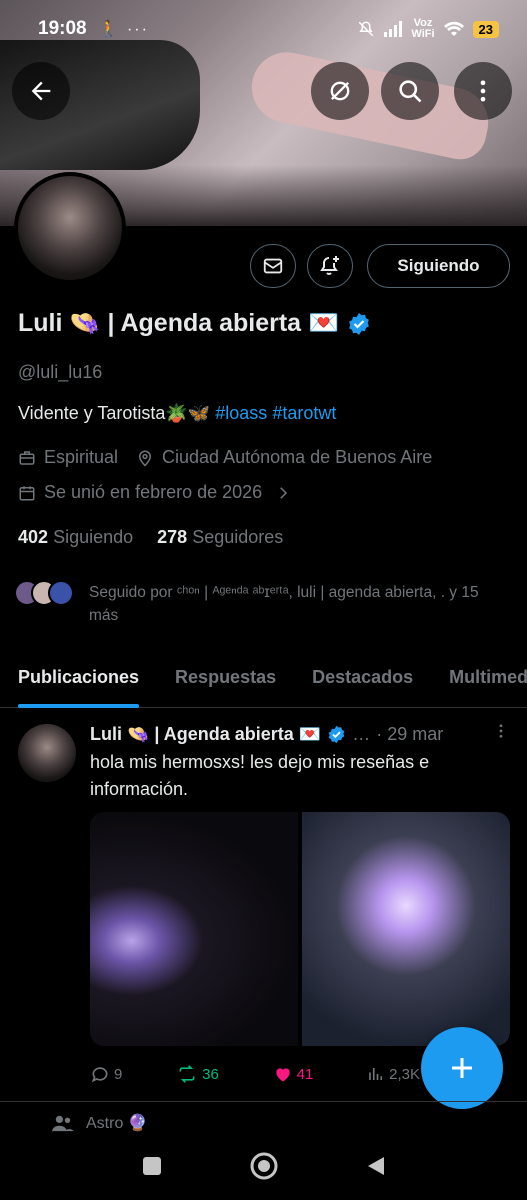 This screenshot has width=527, height=1200. I want to click on bio-hashtag: #tarotwt, so click(304, 413).